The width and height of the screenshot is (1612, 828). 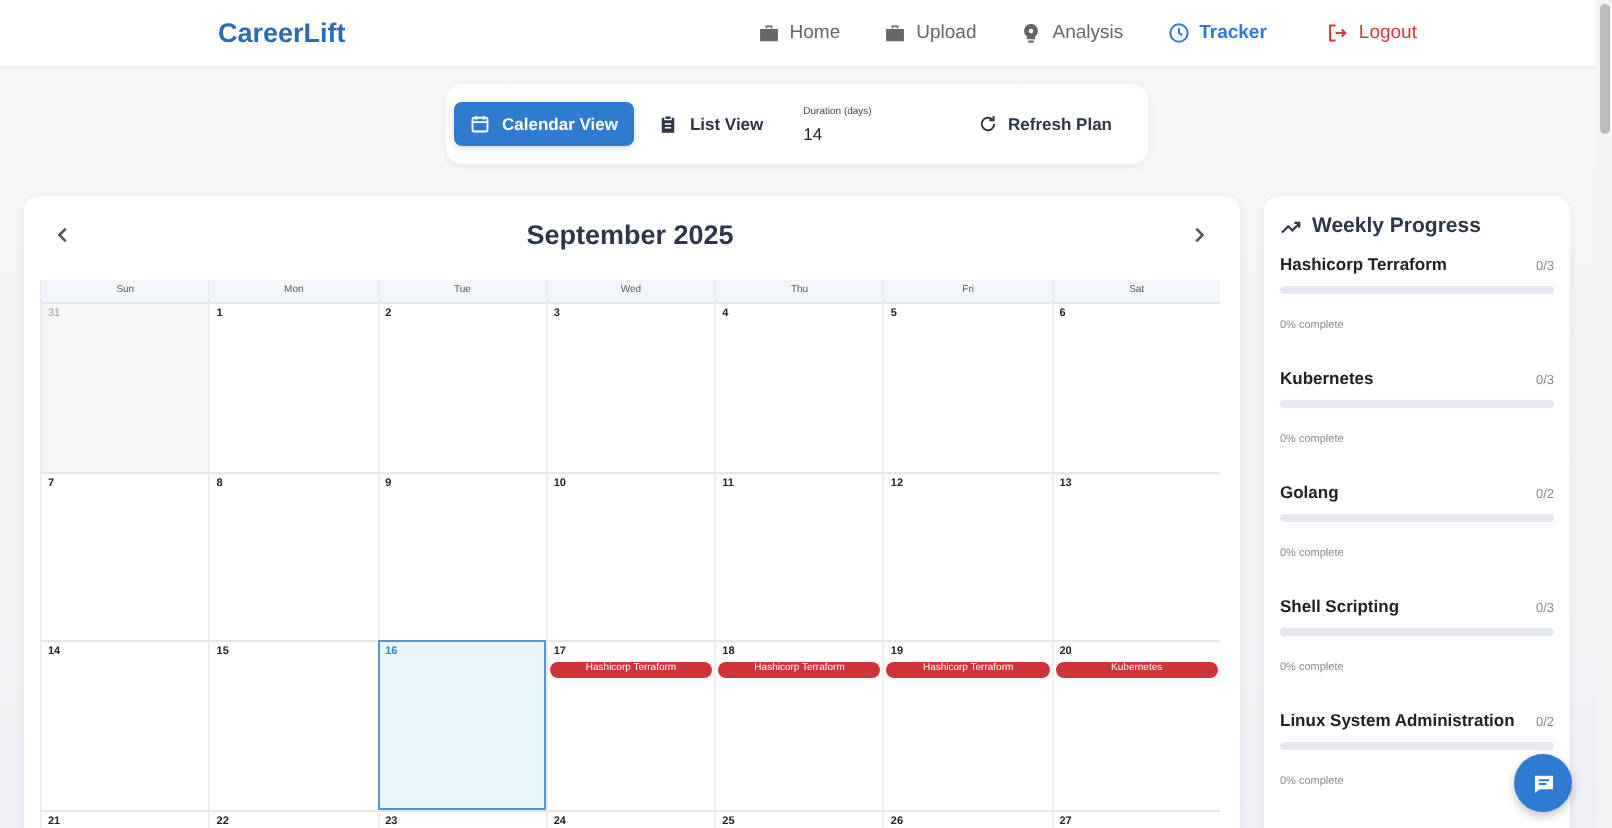 What do you see at coordinates (988, 124) in the screenshot?
I see `refresh-icon` at bounding box center [988, 124].